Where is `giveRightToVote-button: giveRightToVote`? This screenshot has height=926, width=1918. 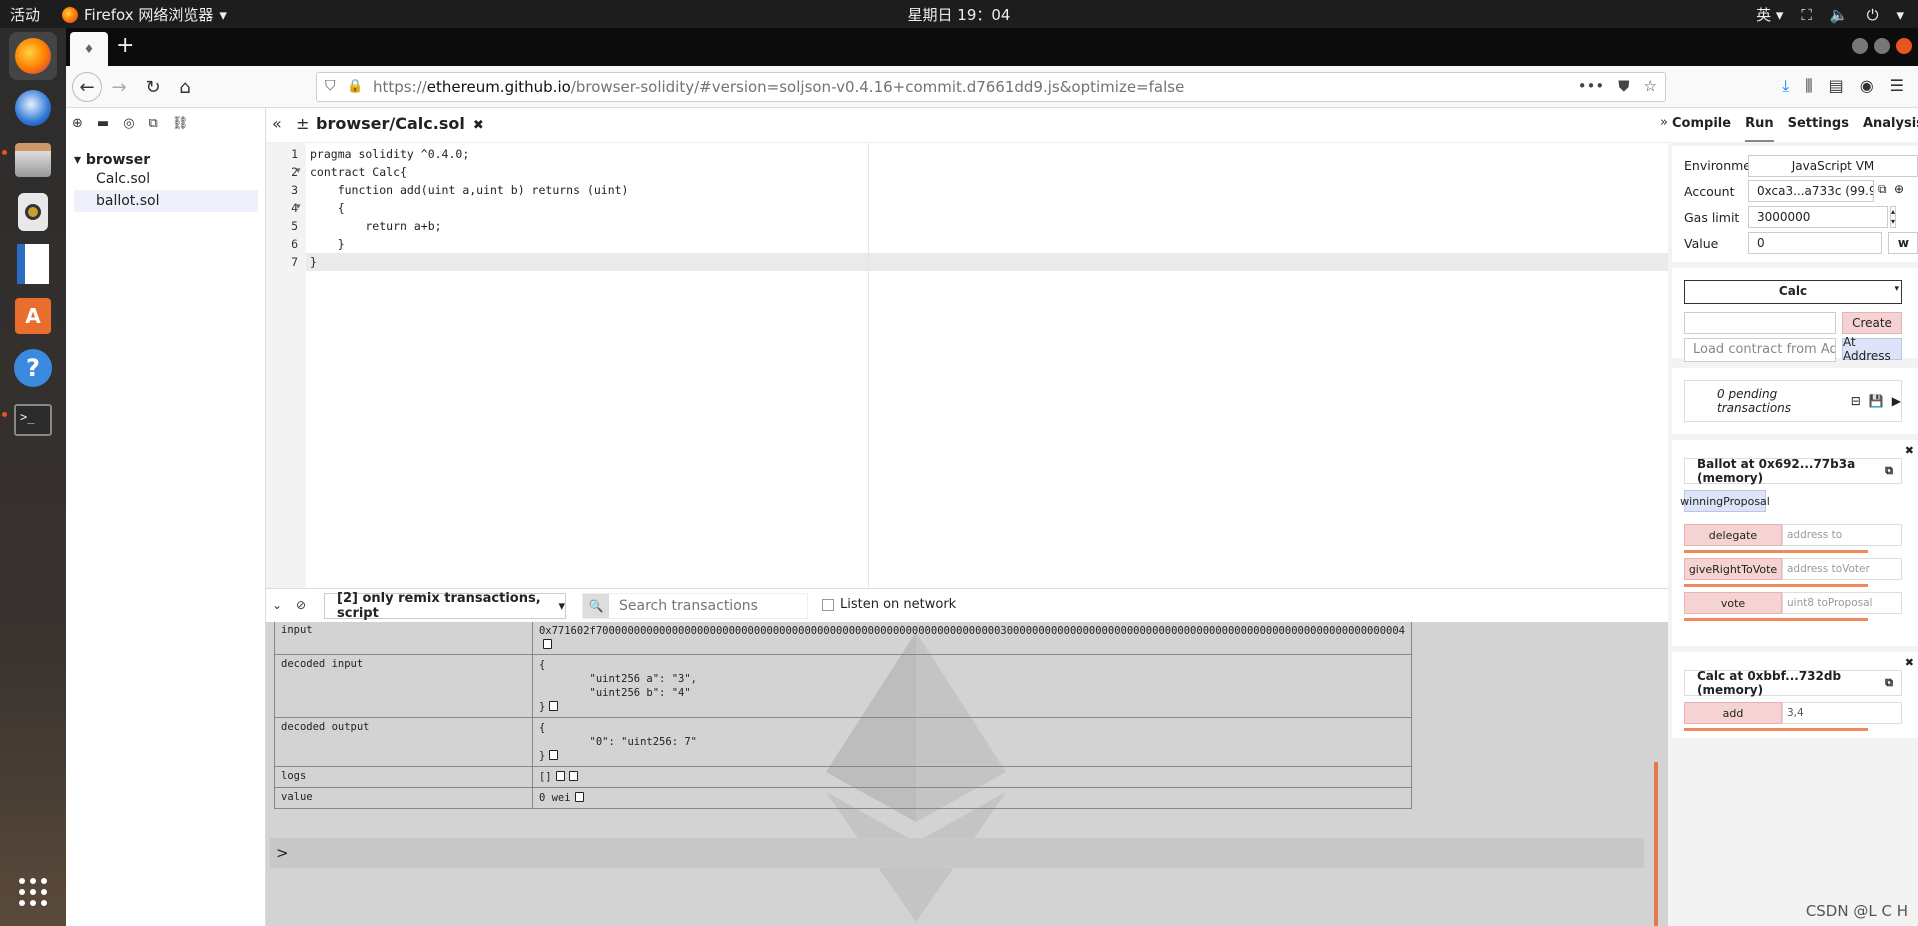
giveRightToVote-button: giveRightToVote is located at coordinates (1733, 569).